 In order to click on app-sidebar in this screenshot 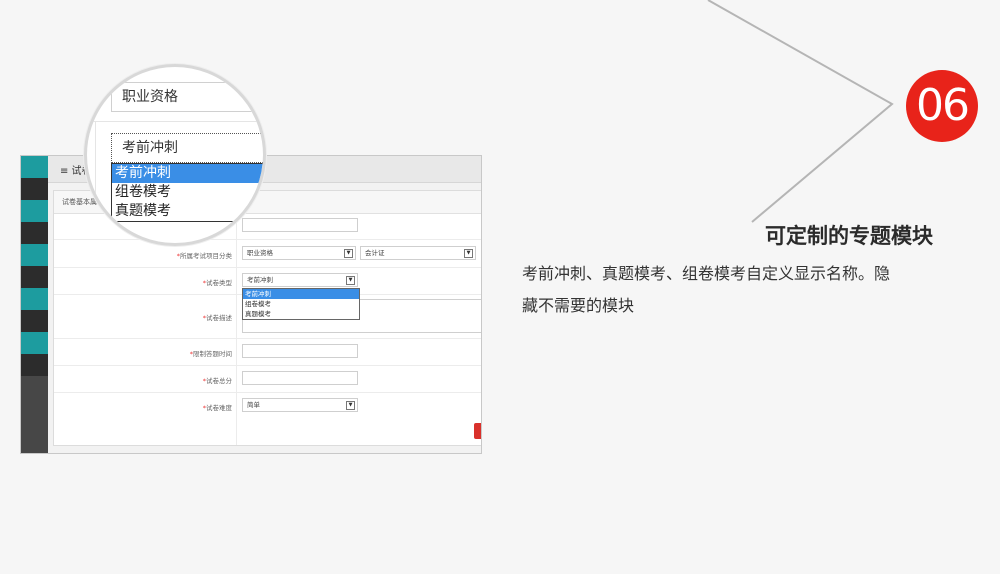, I will do `click(34, 304)`.